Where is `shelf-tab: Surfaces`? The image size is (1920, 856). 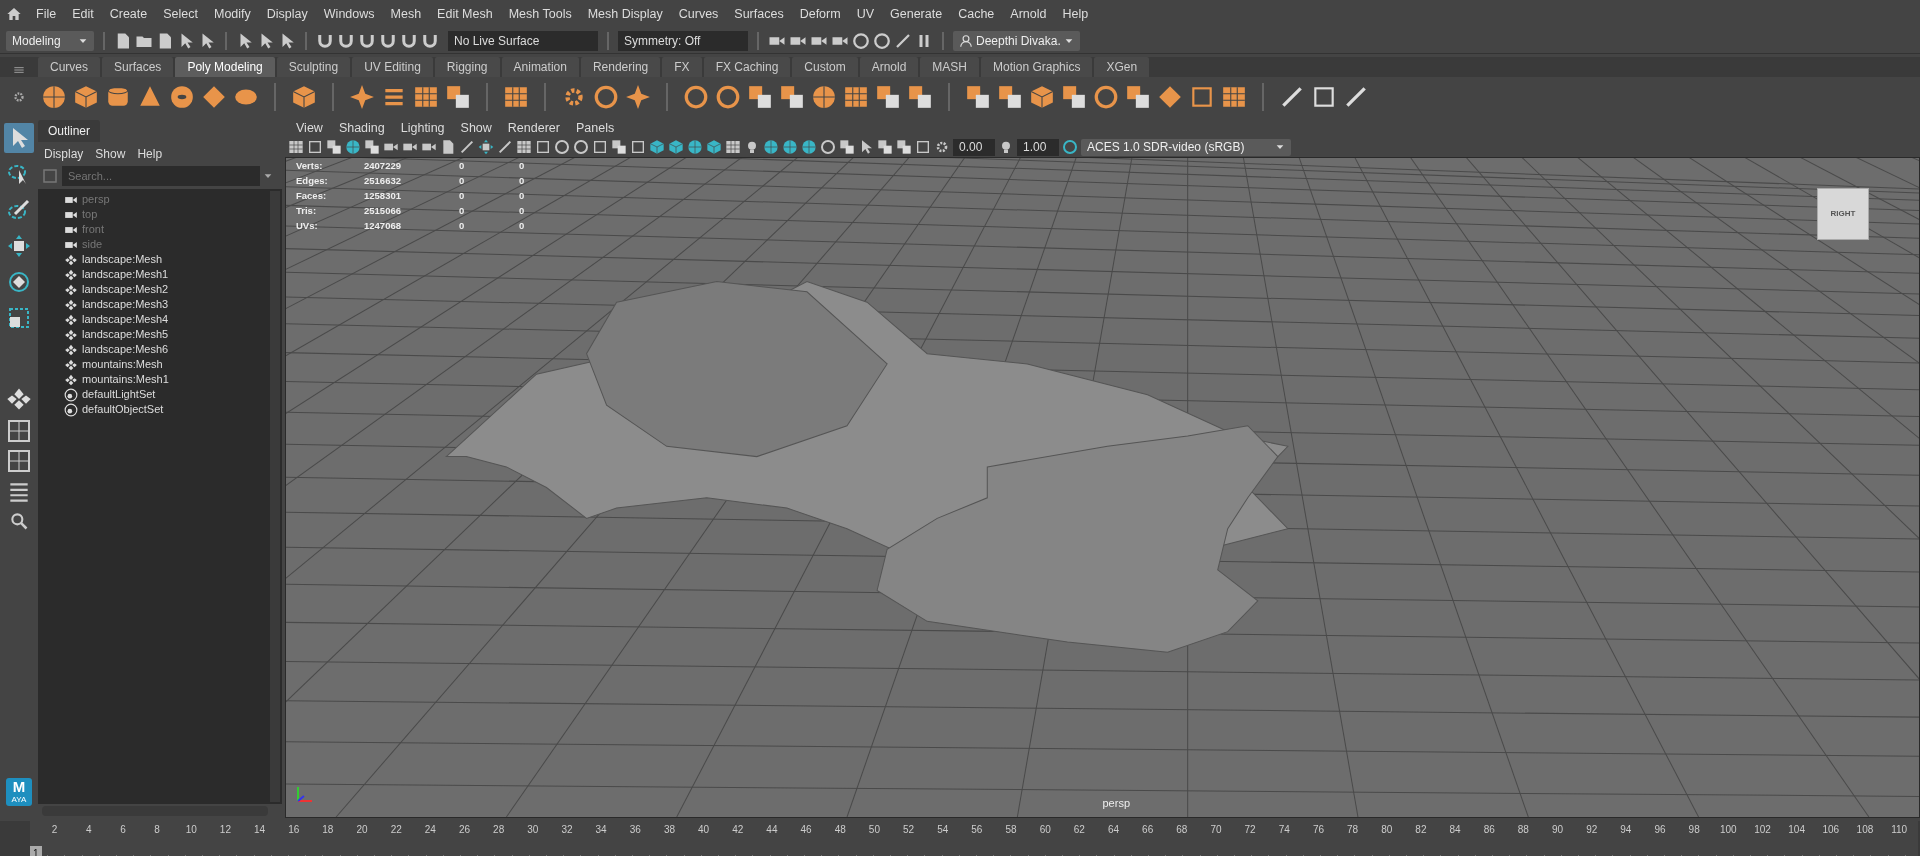 shelf-tab: Surfaces is located at coordinates (138, 67).